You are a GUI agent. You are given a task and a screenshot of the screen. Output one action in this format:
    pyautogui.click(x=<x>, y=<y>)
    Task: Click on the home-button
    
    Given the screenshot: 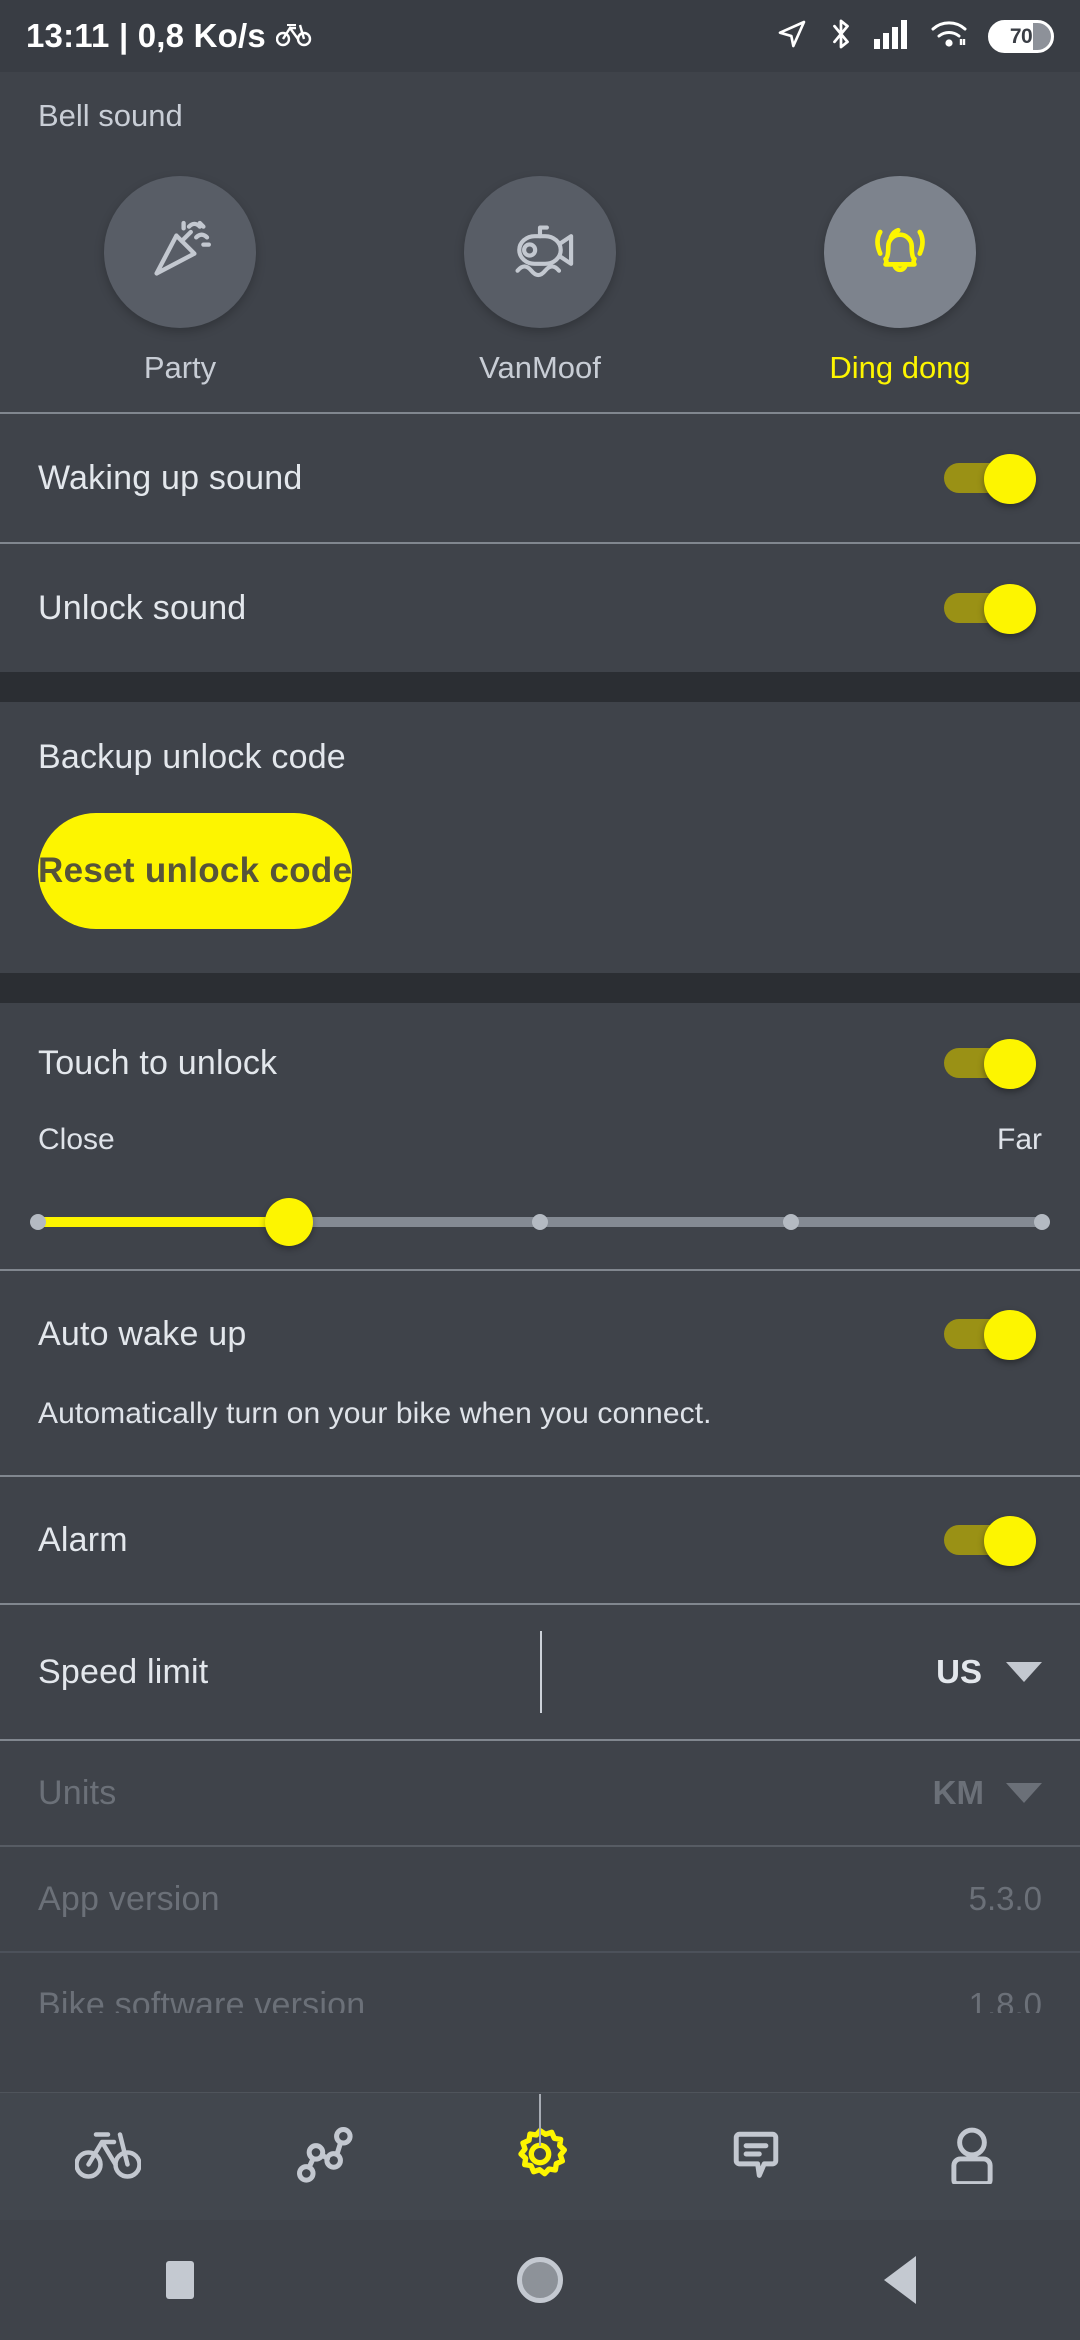 What is the action you would take?
    pyautogui.click(x=540, y=2280)
    